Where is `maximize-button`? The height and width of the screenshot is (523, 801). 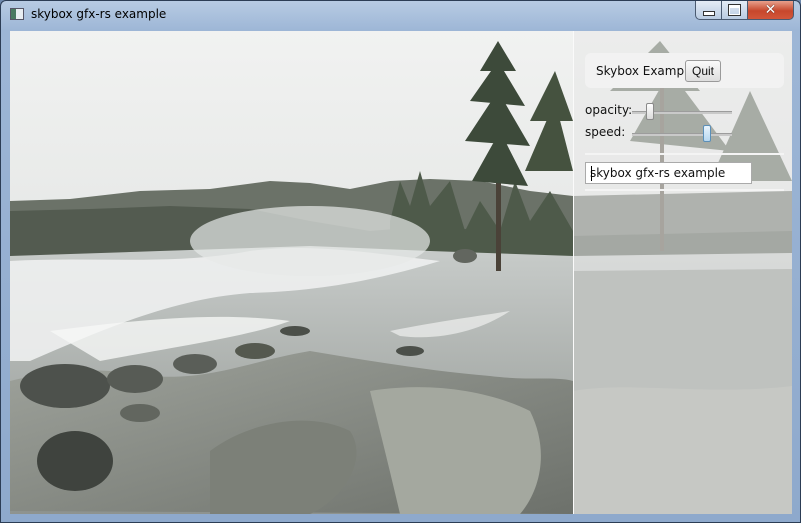 maximize-button is located at coordinates (735, 10).